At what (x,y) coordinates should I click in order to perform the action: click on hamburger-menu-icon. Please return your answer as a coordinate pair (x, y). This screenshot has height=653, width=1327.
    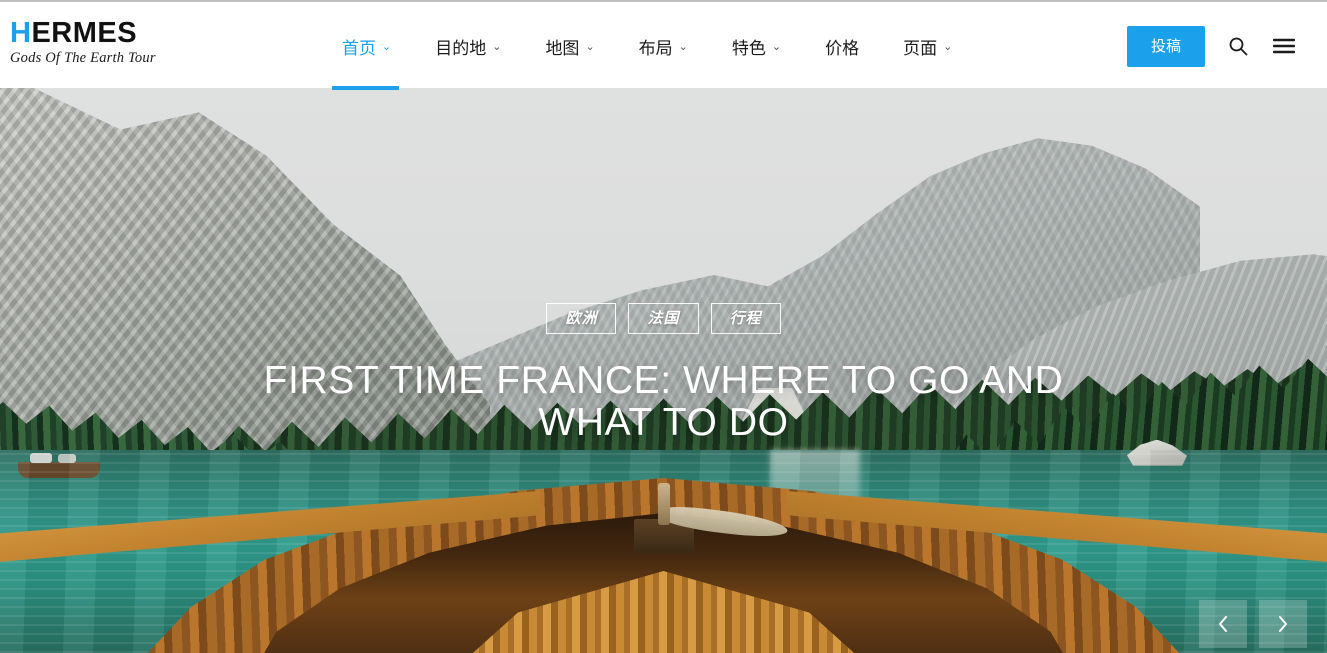
    Looking at the image, I should click on (1284, 46).